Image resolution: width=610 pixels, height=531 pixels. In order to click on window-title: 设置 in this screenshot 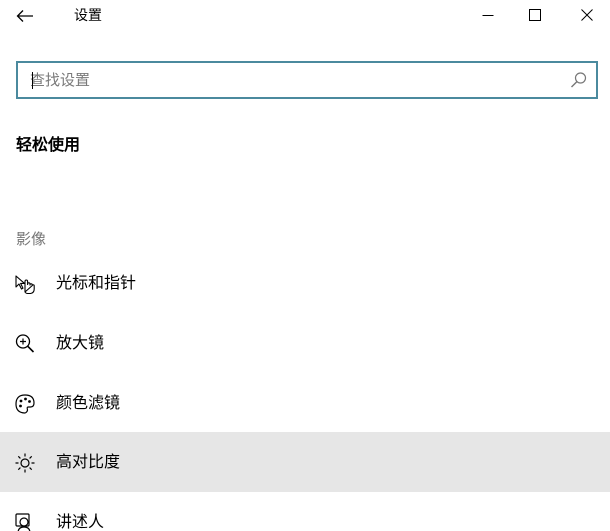, I will do `click(88, 16)`.